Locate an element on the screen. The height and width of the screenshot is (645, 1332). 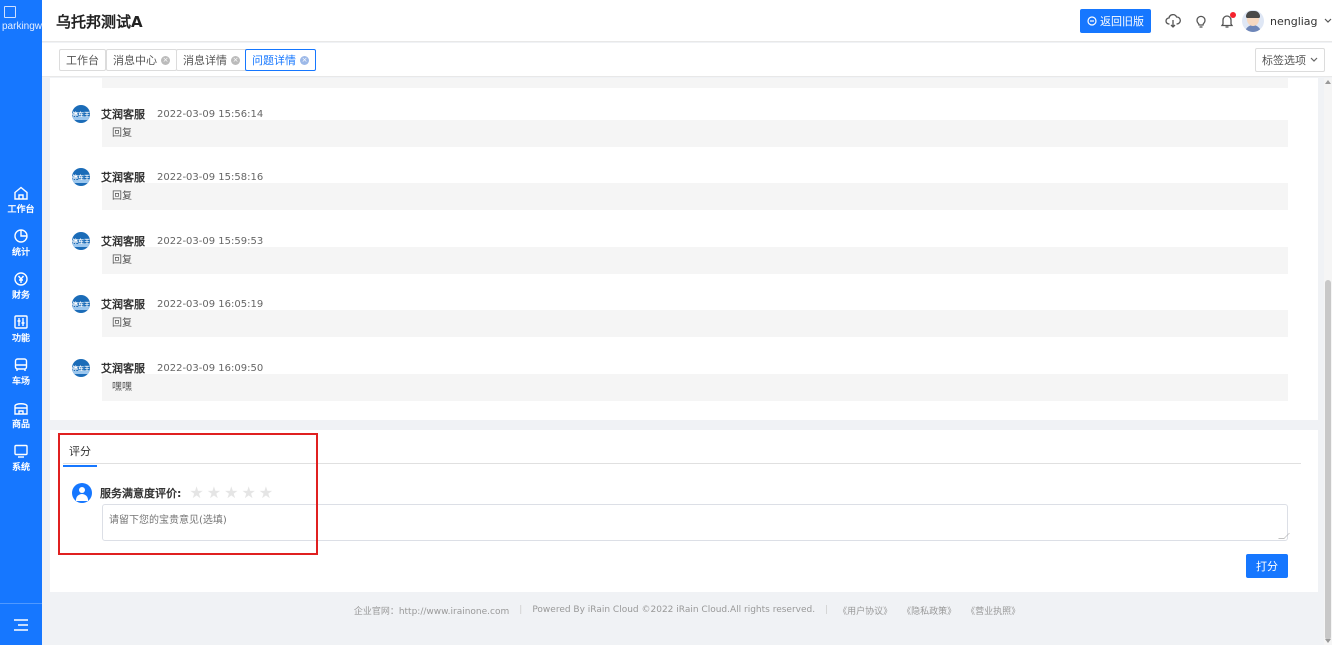
tab-issue-detail: 问题详情 × is located at coordinates (280, 60).